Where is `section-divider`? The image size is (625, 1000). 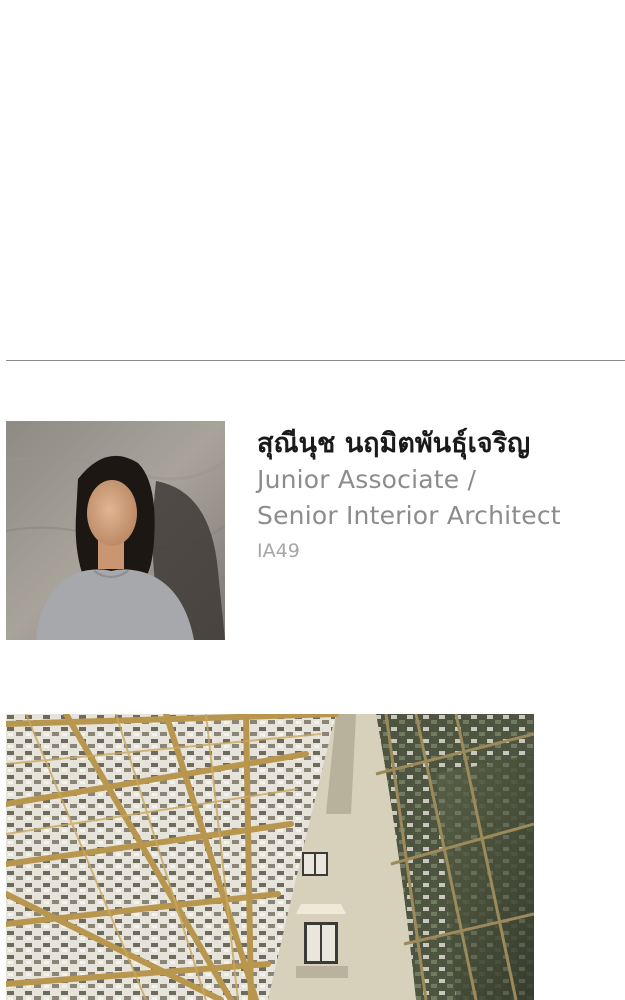
section-divider is located at coordinates (315, 360).